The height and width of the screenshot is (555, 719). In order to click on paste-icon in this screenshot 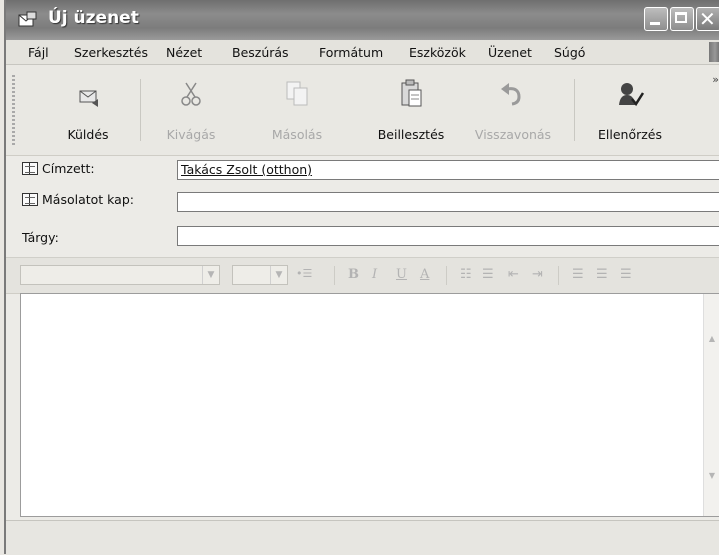, I will do `click(411, 93)`.